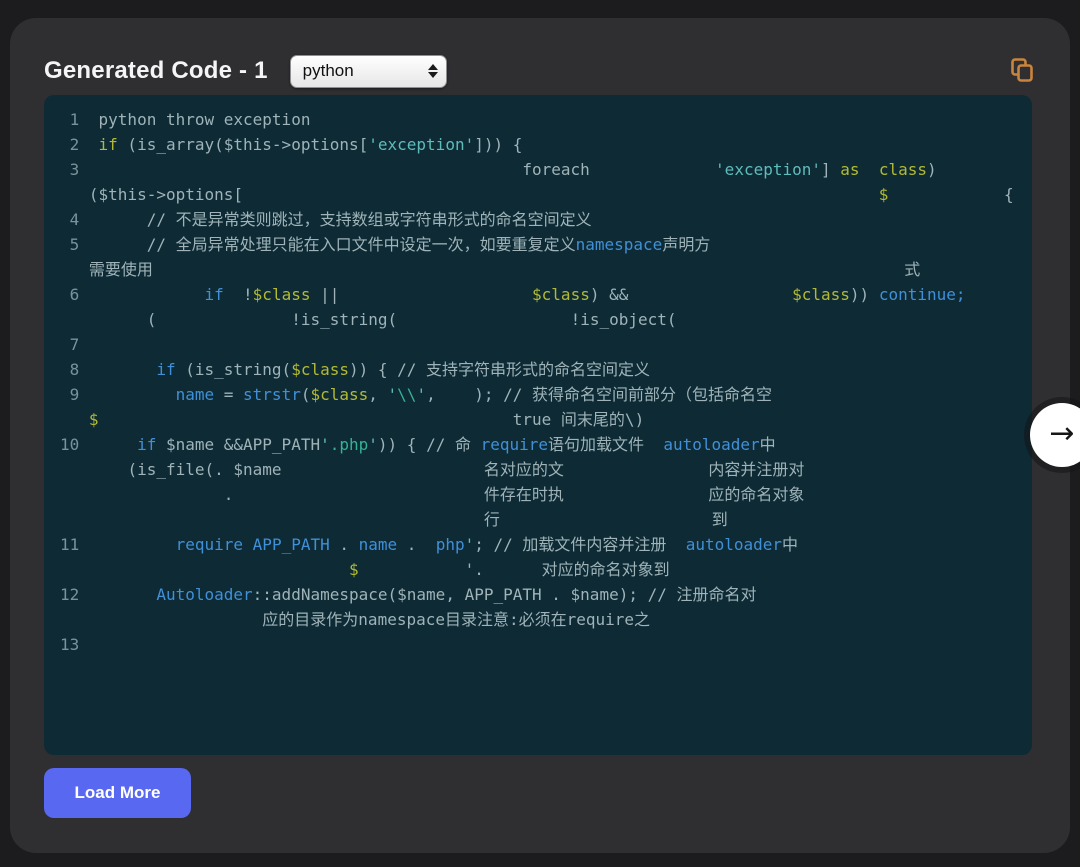  What do you see at coordinates (504, 269) in the screenshot?
I see `code-row: 需要使用 式` at bounding box center [504, 269].